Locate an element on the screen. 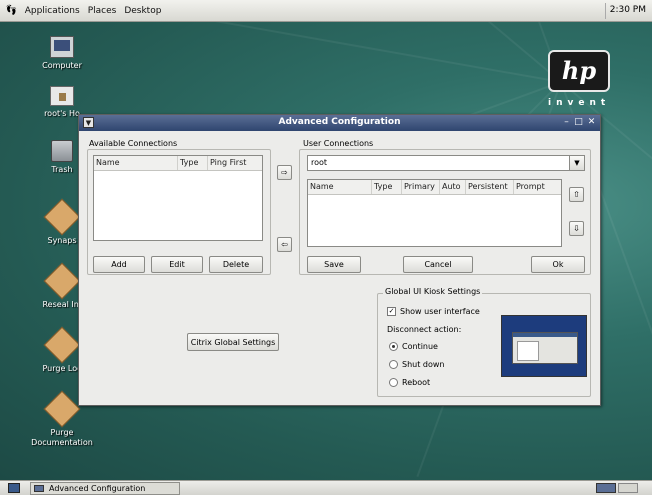 Image resolution: width=652 pixels, height=495 pixels. taskbar-item-advanced-configuration: Advanced Configuration is located at coordinates (105, 488).